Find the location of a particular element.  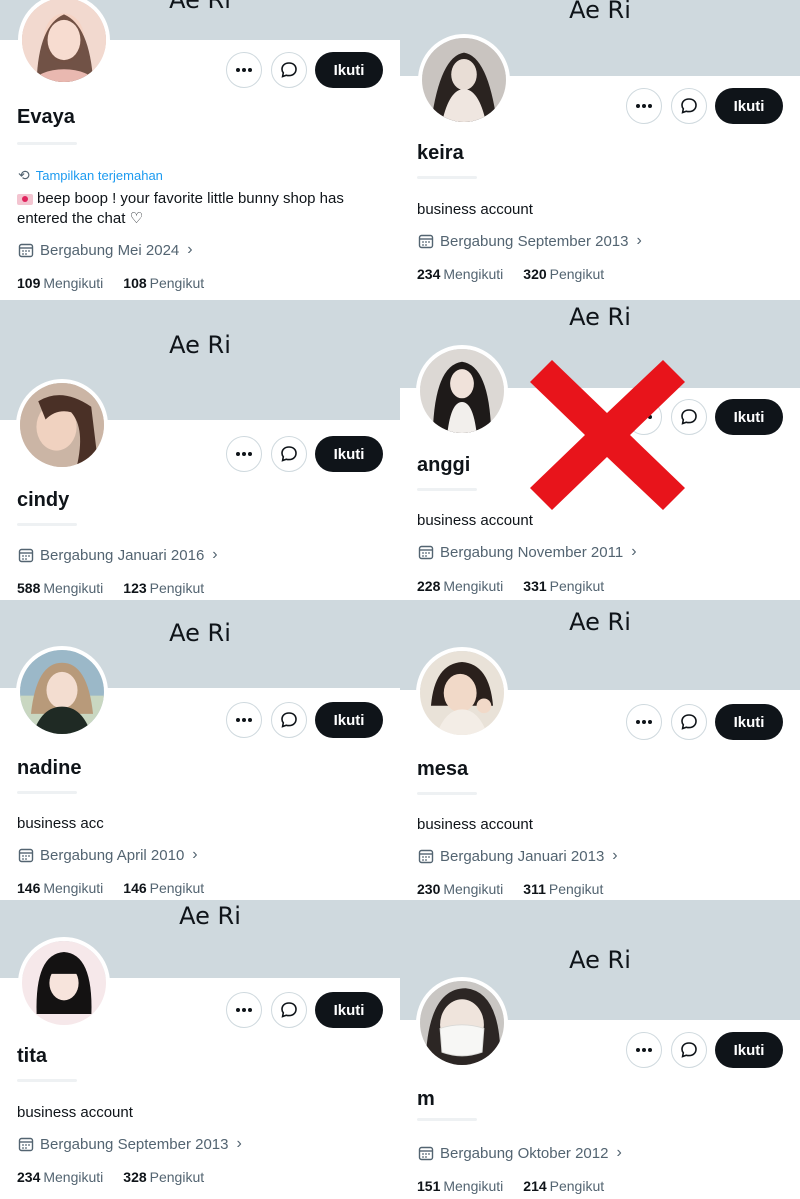

follow-stats: 234 Mengikuti 328 Pengikut is located at coordinates (110, 1177).